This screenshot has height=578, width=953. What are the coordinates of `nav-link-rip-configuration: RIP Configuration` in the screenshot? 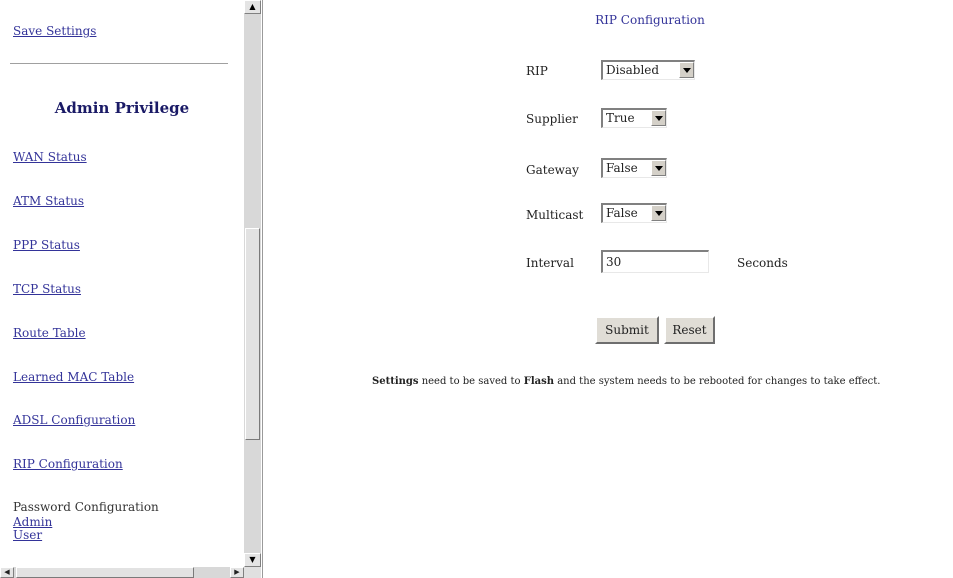 It's located at (68, 464).